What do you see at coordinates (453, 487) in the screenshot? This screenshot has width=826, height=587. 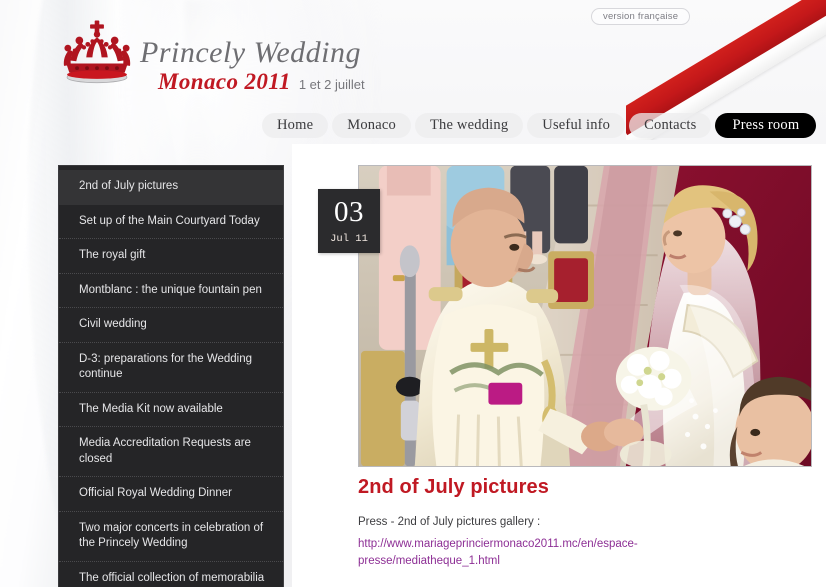 I see `article-title: 2nd of July pictures` at bounding box center [453, 487].